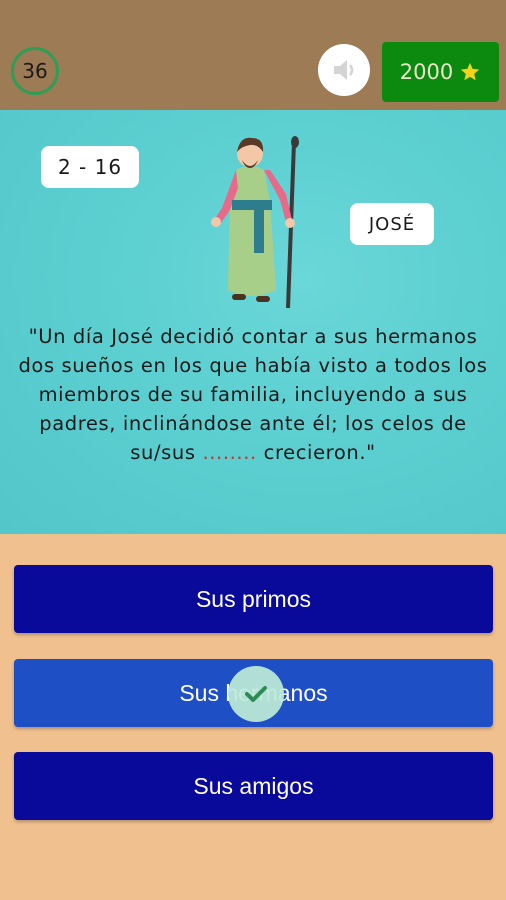  I want to click on character-name-badge: JOSÉ, so click(392, 224).